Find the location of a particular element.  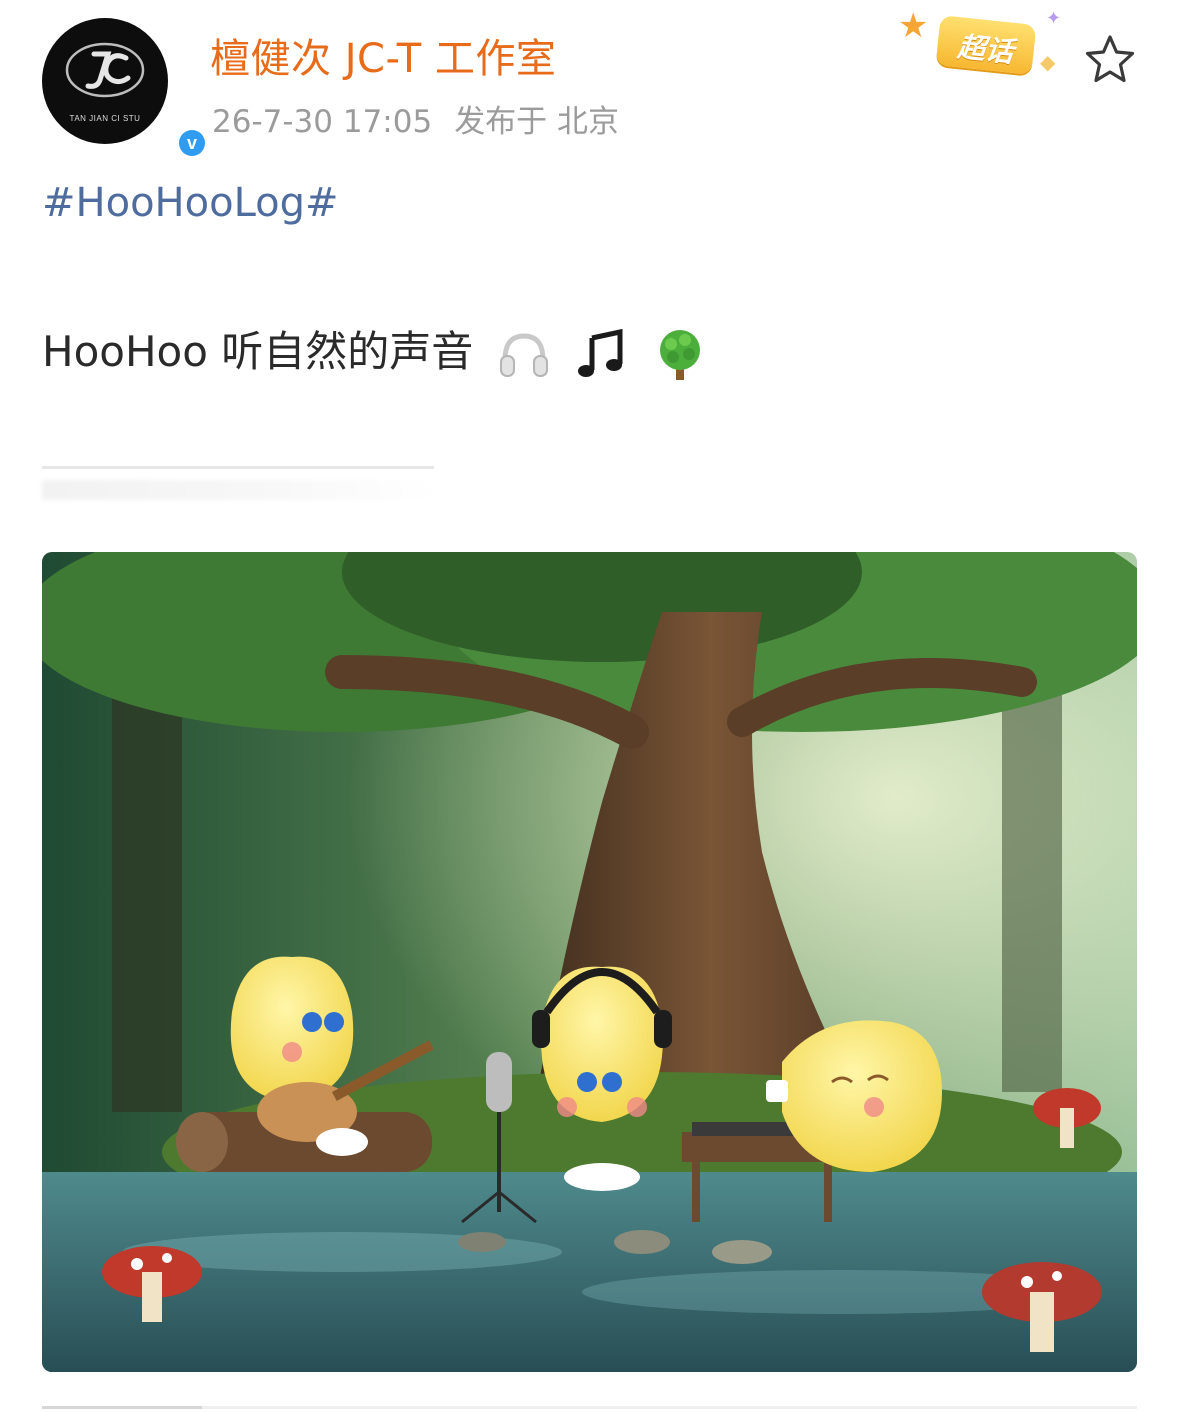

blur-divider is located at coordinates (238, 467).